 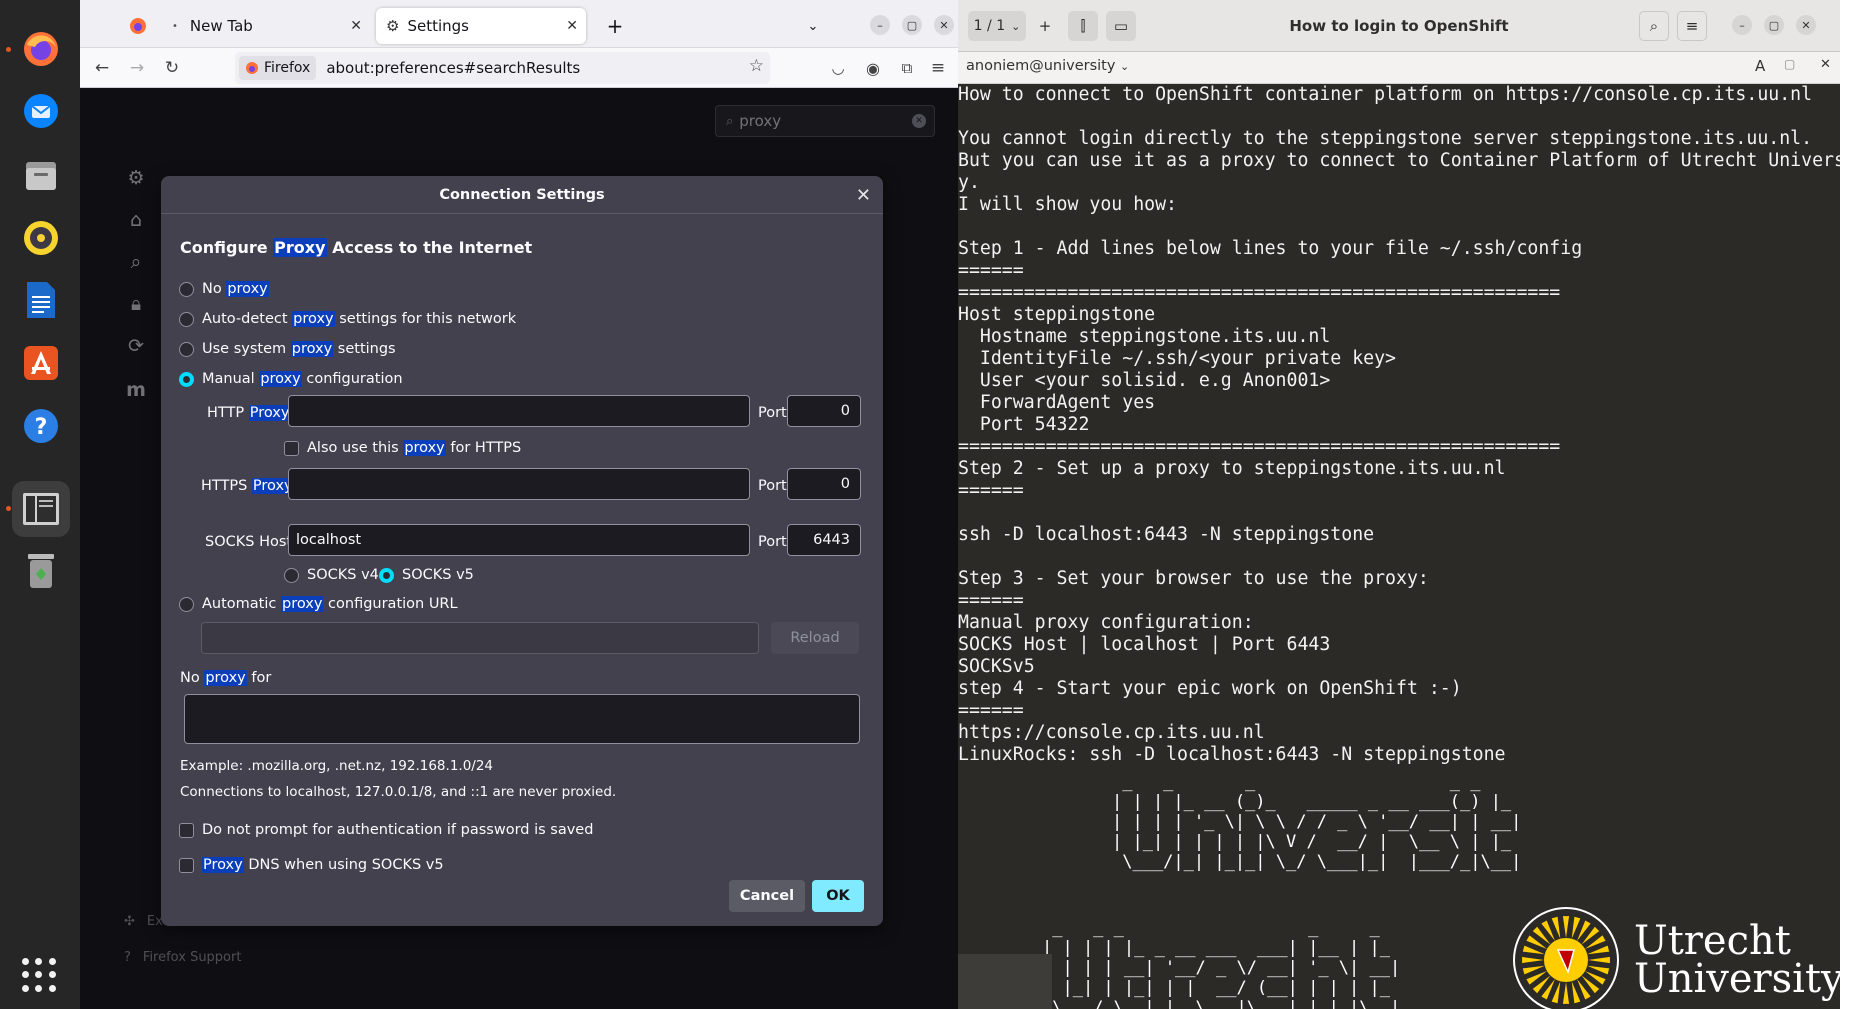 What do you see at coordinates (266, 26) in the screenshot?
I see `tab-new-tab: • New Tab ✕` at bounding box center [266, 26].